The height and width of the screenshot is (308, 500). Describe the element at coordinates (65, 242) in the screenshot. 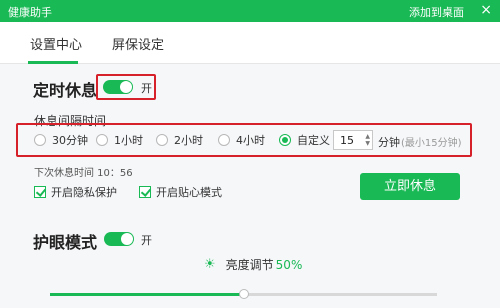

I see `eye-protection-title: 护眼模式` at that location.